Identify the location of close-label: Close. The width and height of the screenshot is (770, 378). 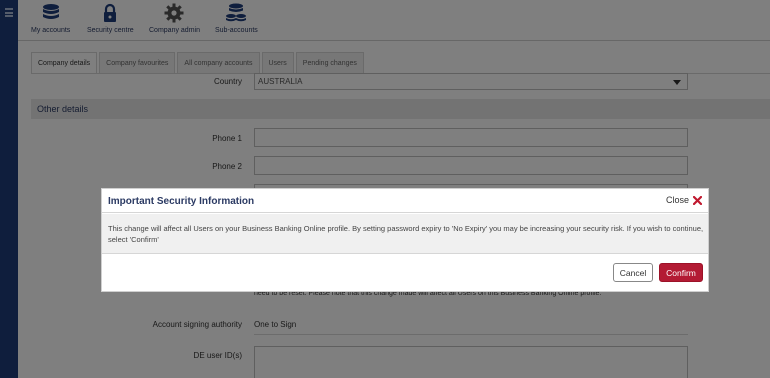
(677, 200).